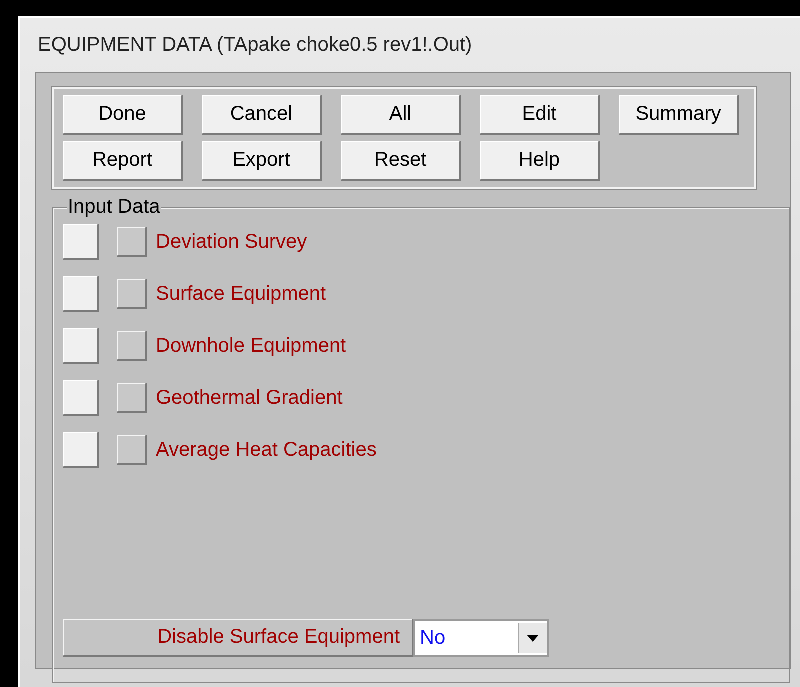  Describe the element at coordinates (123, 115) in the screenshot. I see `command-button: Done` at that location.